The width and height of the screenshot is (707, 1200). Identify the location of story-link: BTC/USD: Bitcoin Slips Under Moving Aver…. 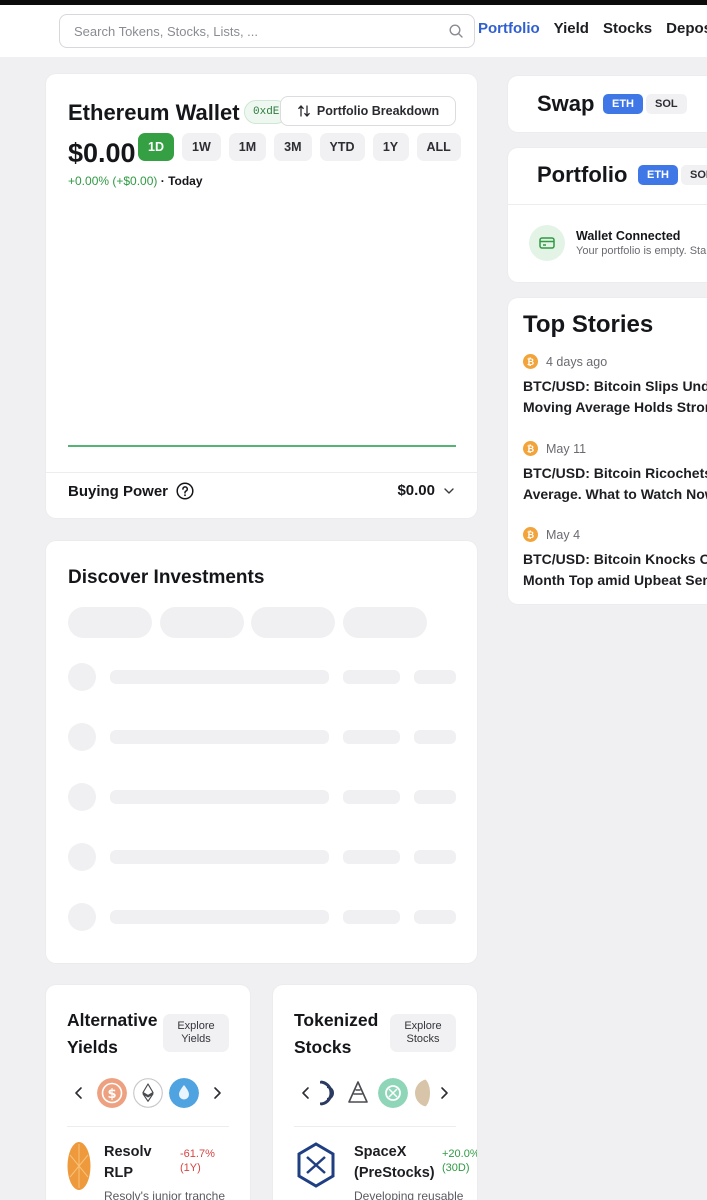
(615, 397).